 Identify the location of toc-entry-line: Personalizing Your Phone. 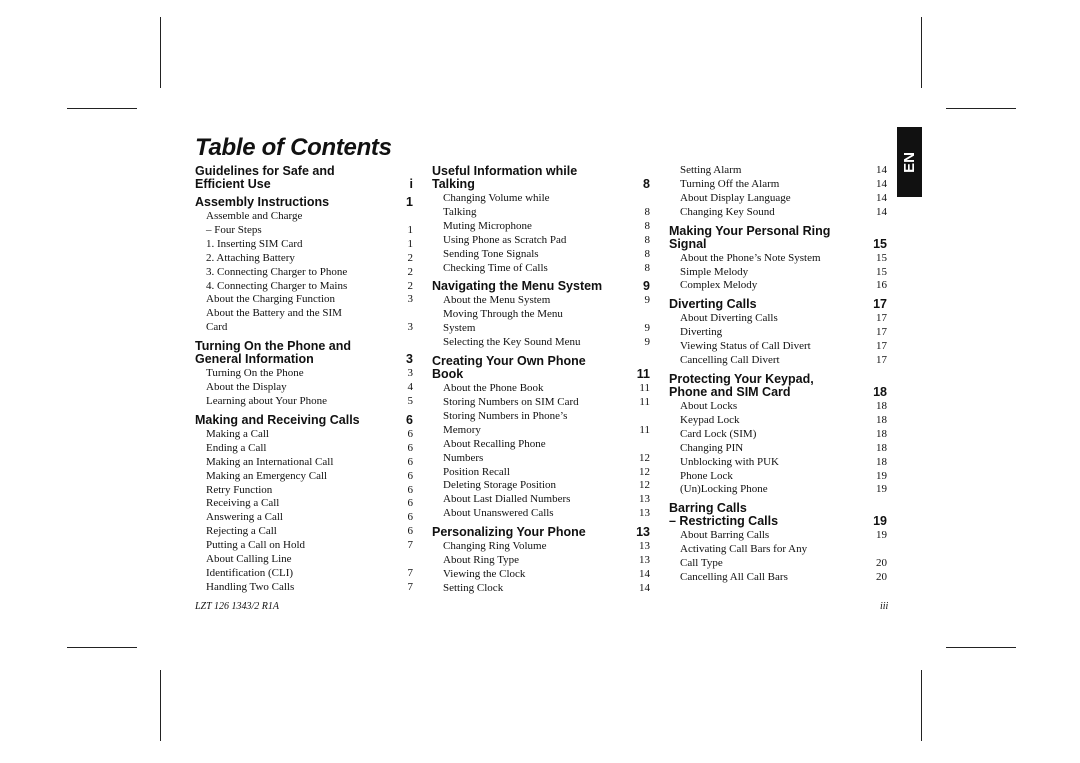
(509, 532).